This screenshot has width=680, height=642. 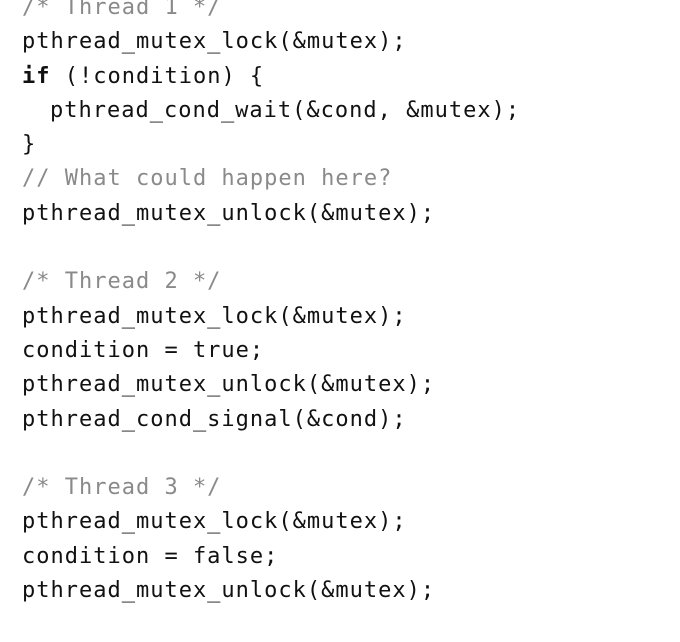 I want to click on thread1-comment: /* Thread 1 */, so click(x=122, y=10).